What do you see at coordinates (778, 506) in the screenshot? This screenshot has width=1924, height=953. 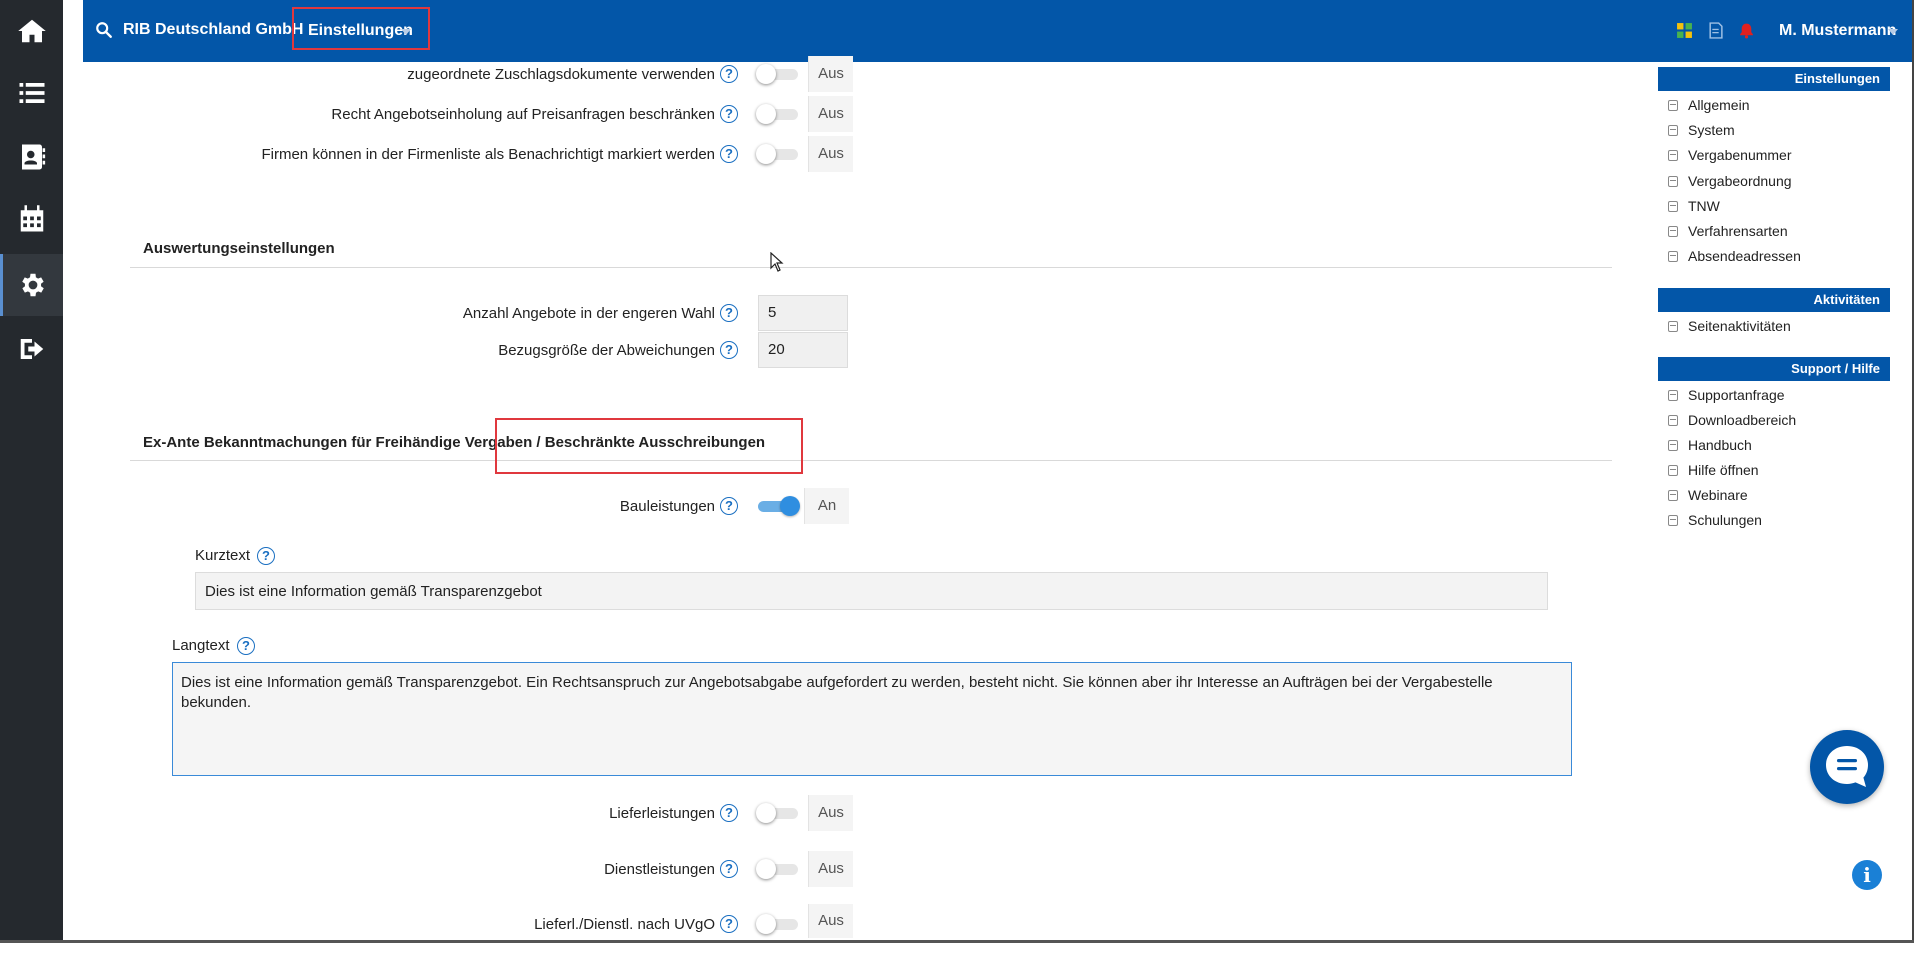 I see `bauleistungen-toggle` at bounding box center [778, 506].